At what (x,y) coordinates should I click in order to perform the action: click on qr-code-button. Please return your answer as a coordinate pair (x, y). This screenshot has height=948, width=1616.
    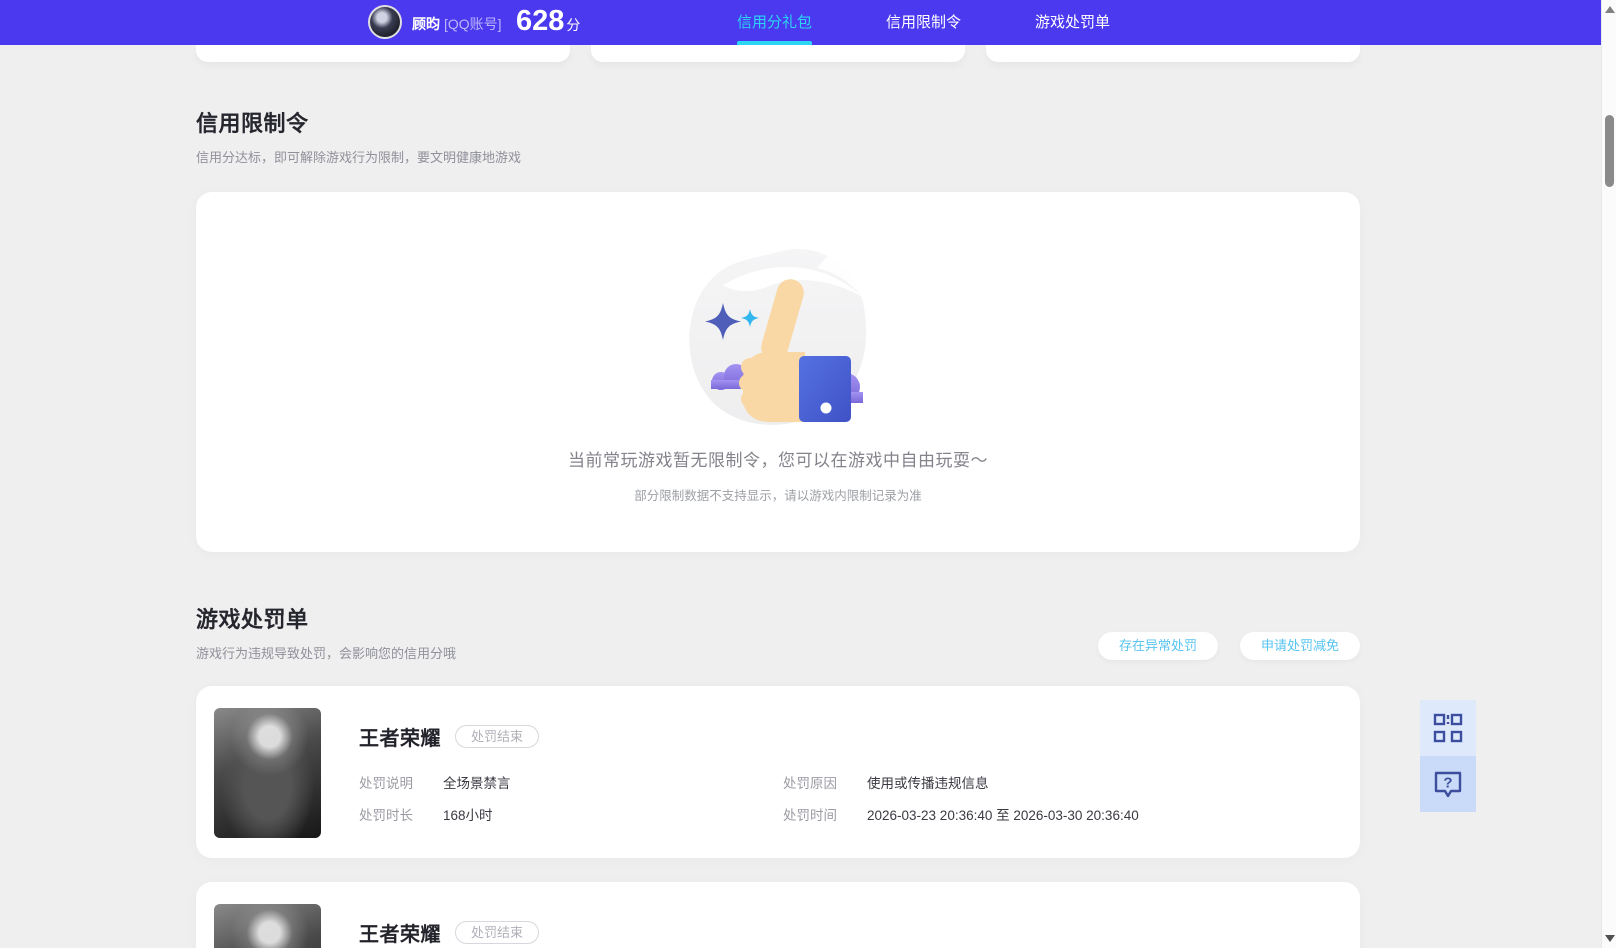
    Looking at the image, I should click on (1448, 728).